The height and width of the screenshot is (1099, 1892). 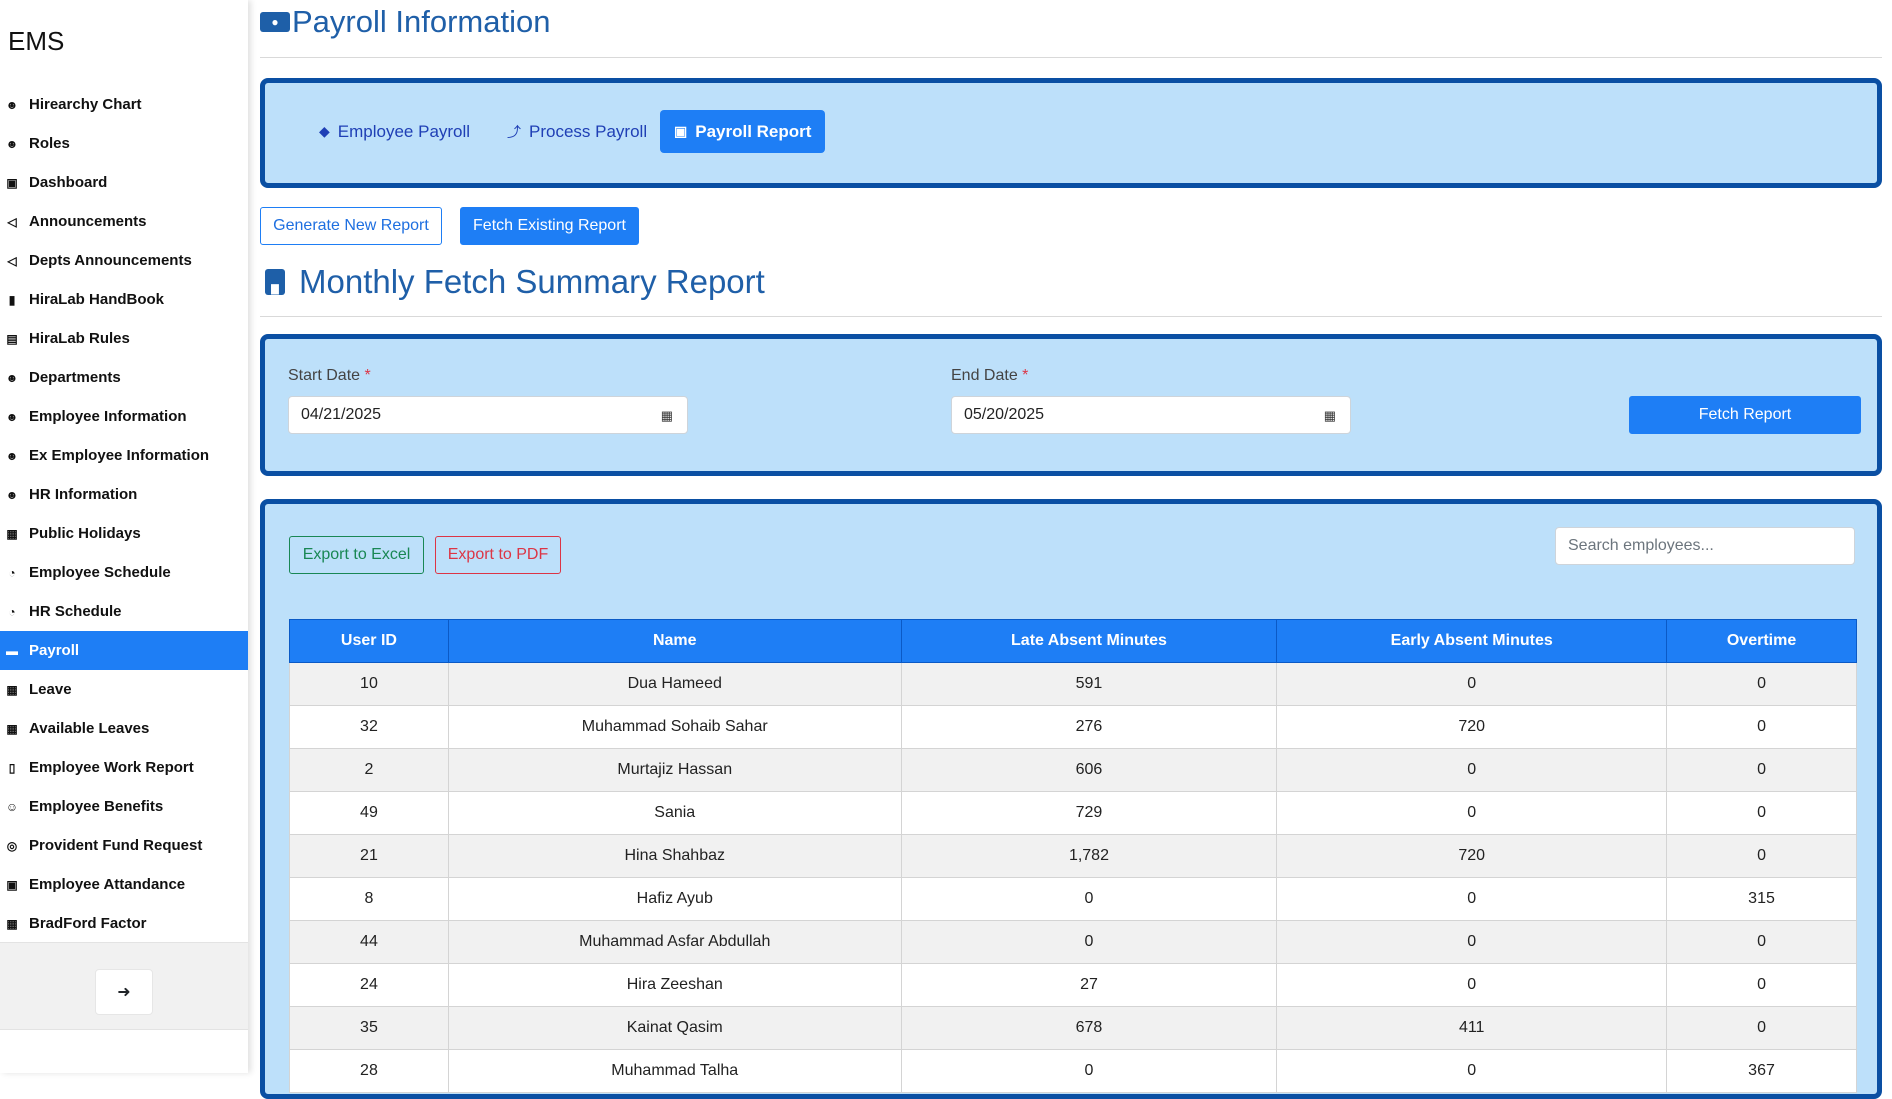 What do you see at coordinates (514, 131) in the screenshot?
I see `hand-holding-icon: ⤴` at bounding box center [514, 131].